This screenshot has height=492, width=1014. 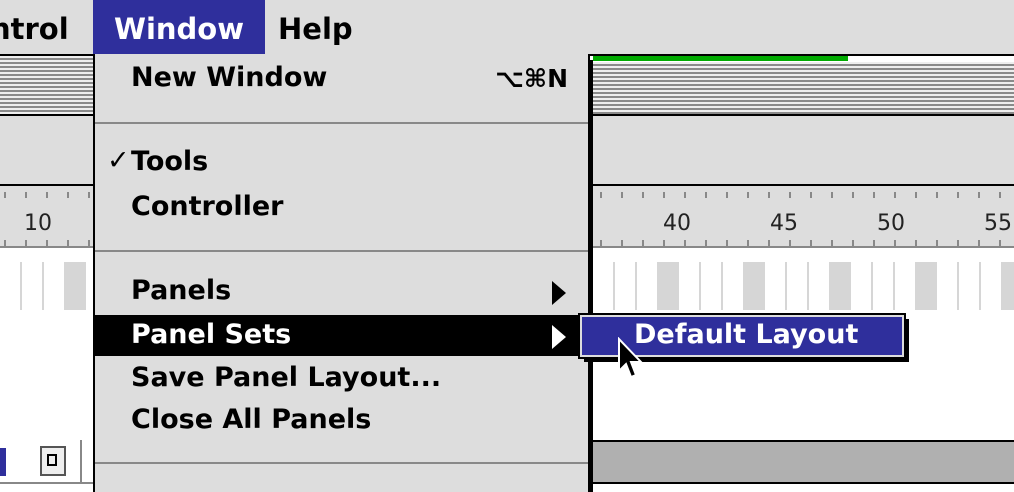 What do you see at coordinates (998, 223) in the screenshot?
I see `ruler-label: 55` at bounding box center [998, 223].